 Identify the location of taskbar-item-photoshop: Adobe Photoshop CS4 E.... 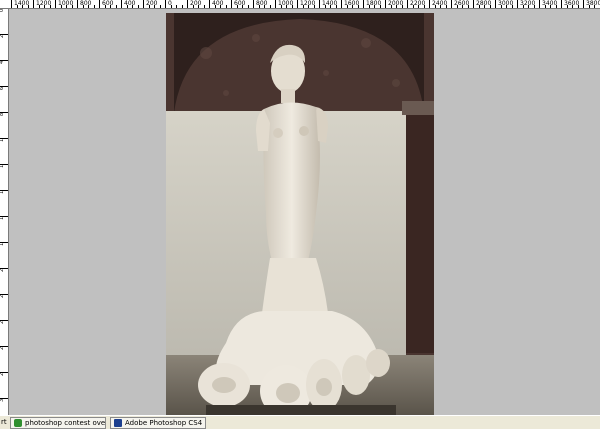
(158, 423).